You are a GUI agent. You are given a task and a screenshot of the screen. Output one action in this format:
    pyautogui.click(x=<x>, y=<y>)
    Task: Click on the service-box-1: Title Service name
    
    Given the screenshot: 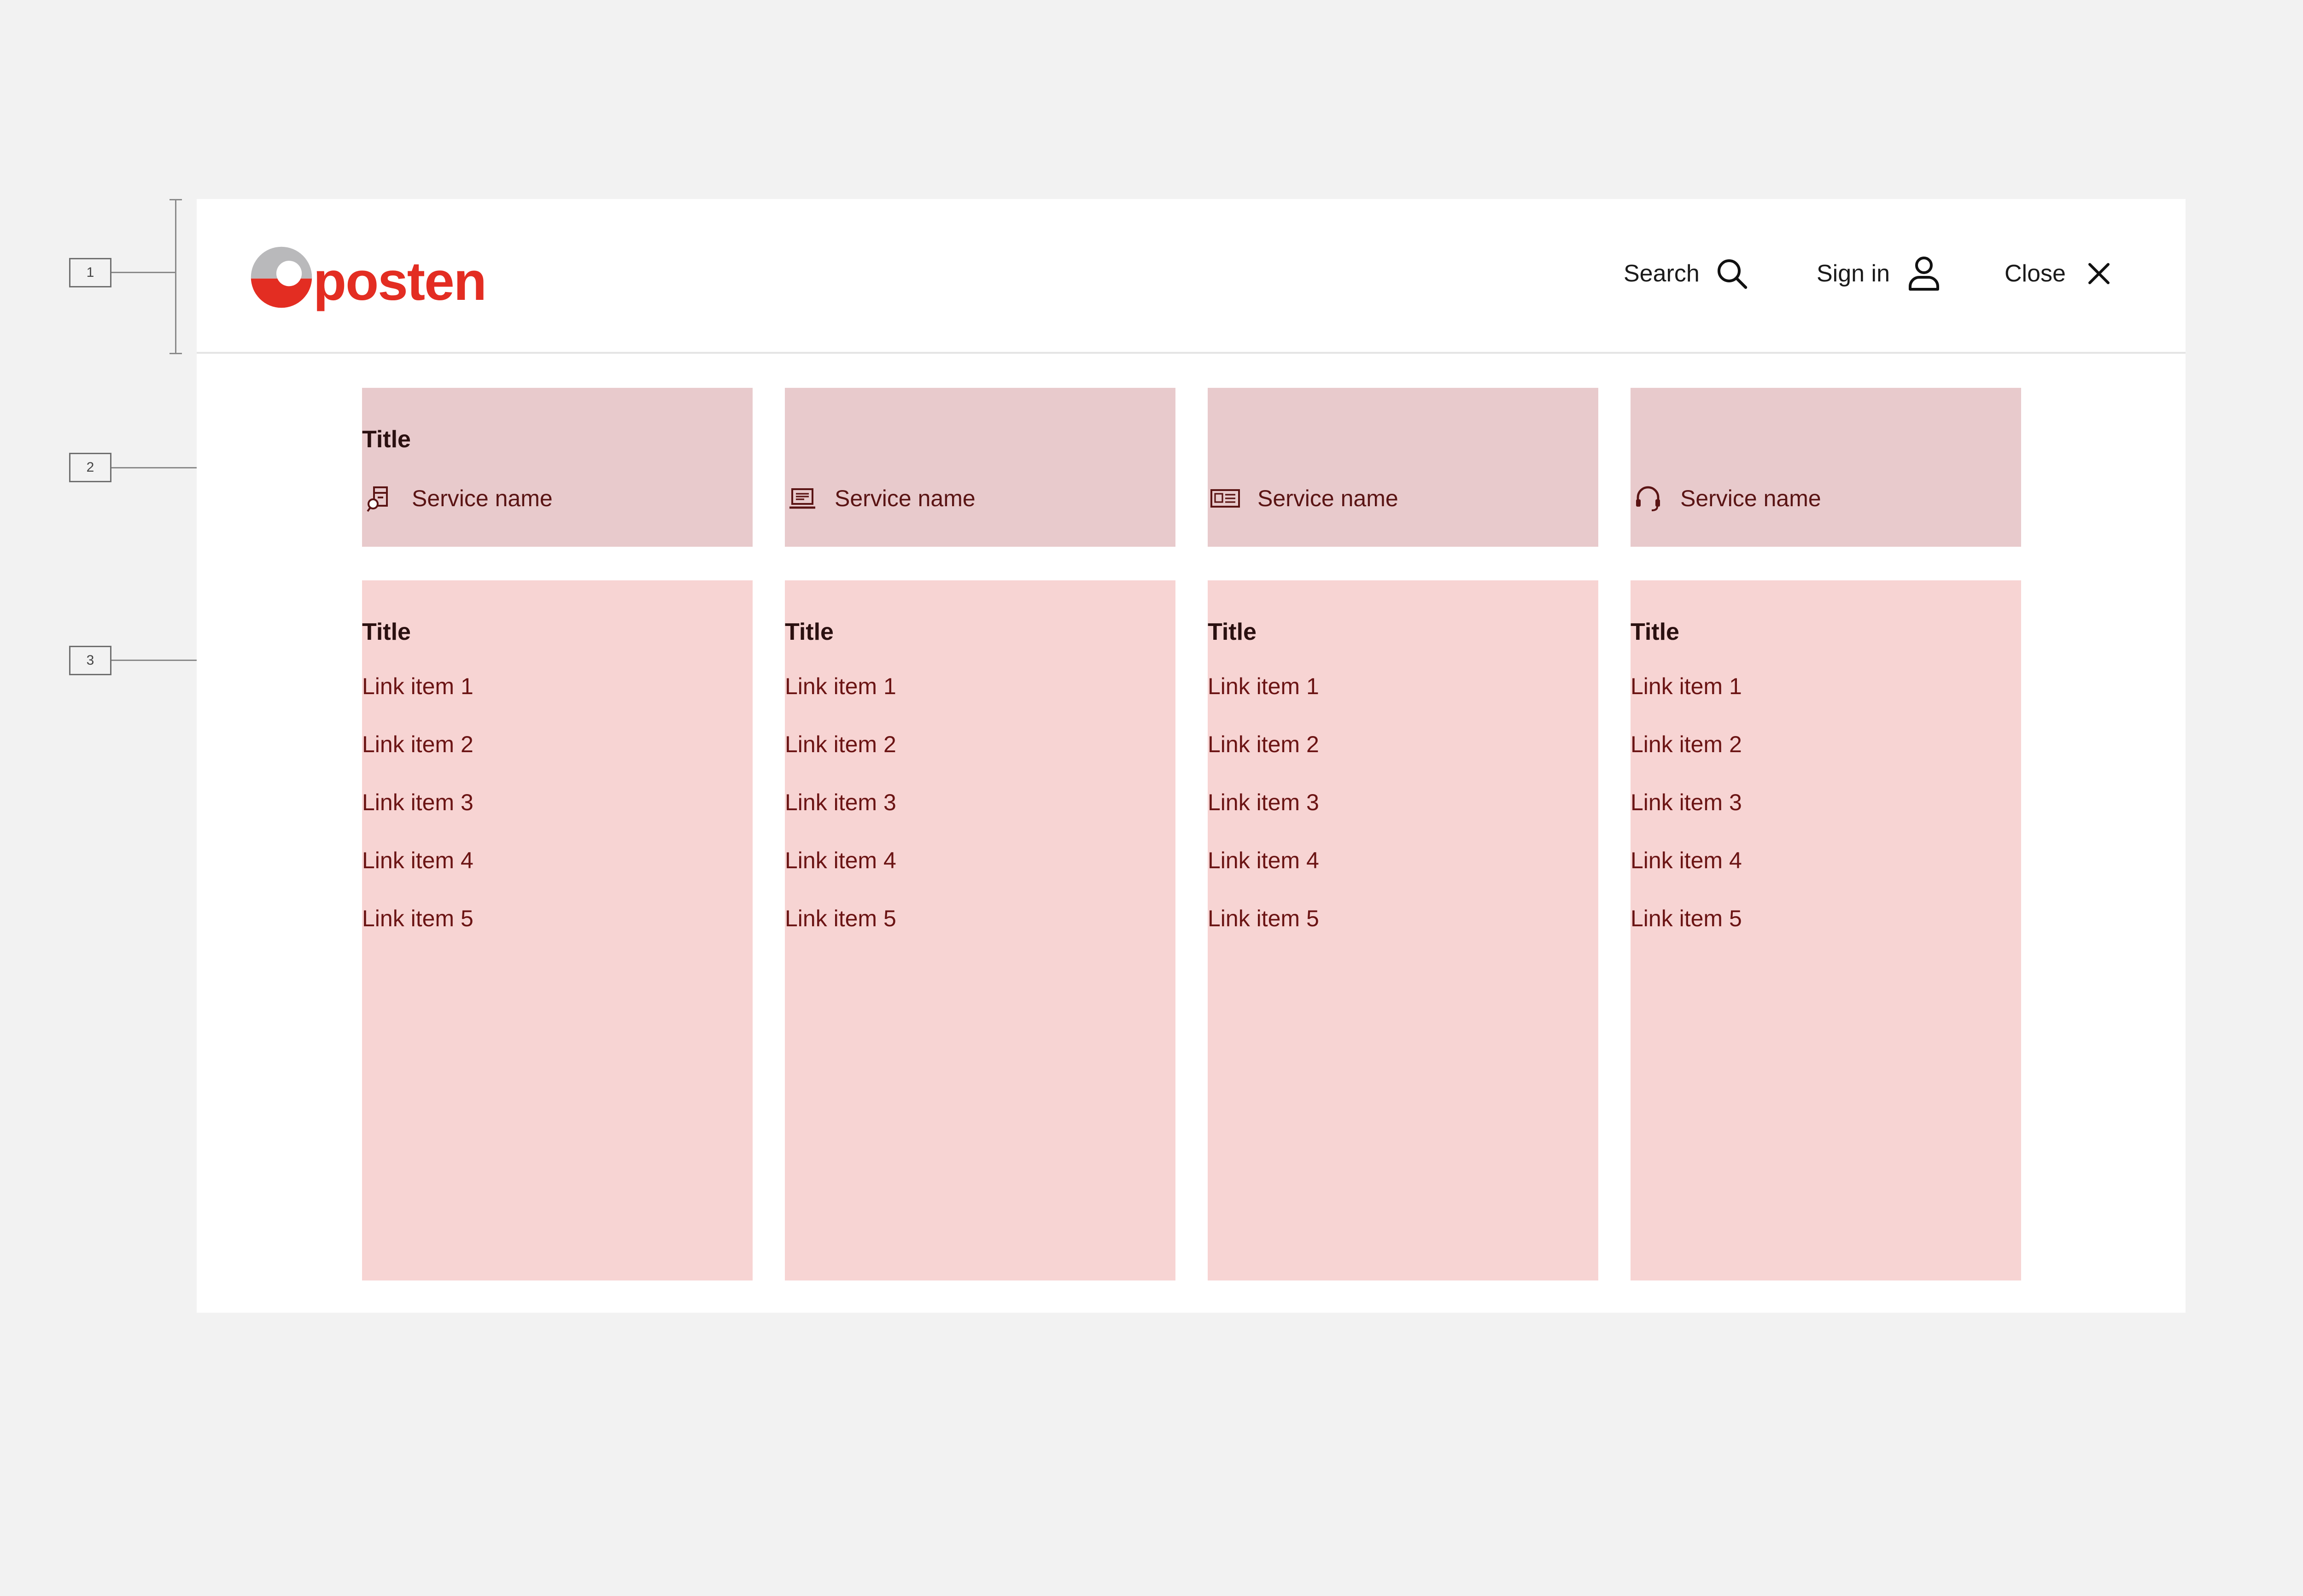 What is the action you would take?
    pyautogui.click(x=557, y=468)
    